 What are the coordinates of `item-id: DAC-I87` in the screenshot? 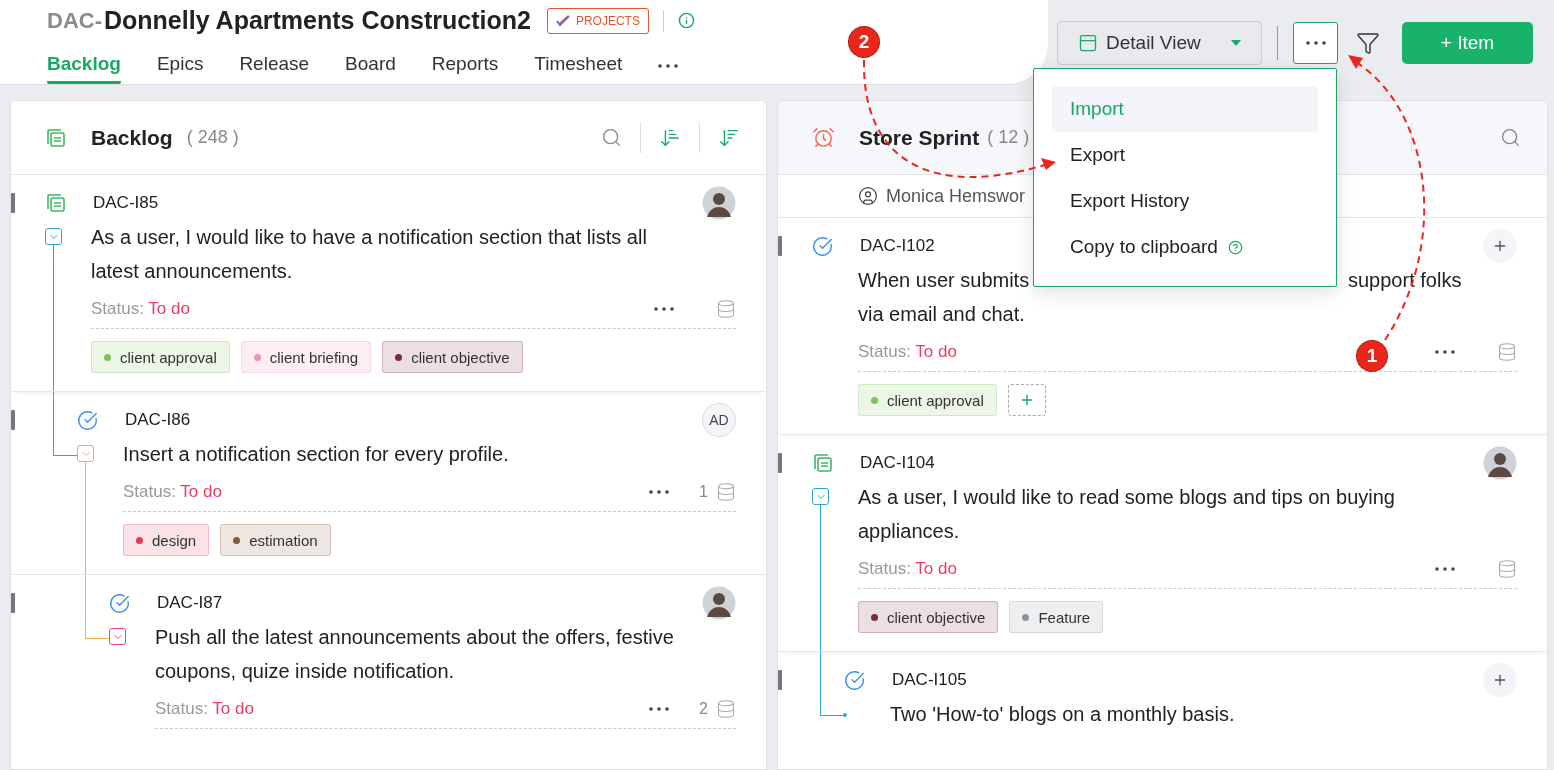 It's located at (190, 603).